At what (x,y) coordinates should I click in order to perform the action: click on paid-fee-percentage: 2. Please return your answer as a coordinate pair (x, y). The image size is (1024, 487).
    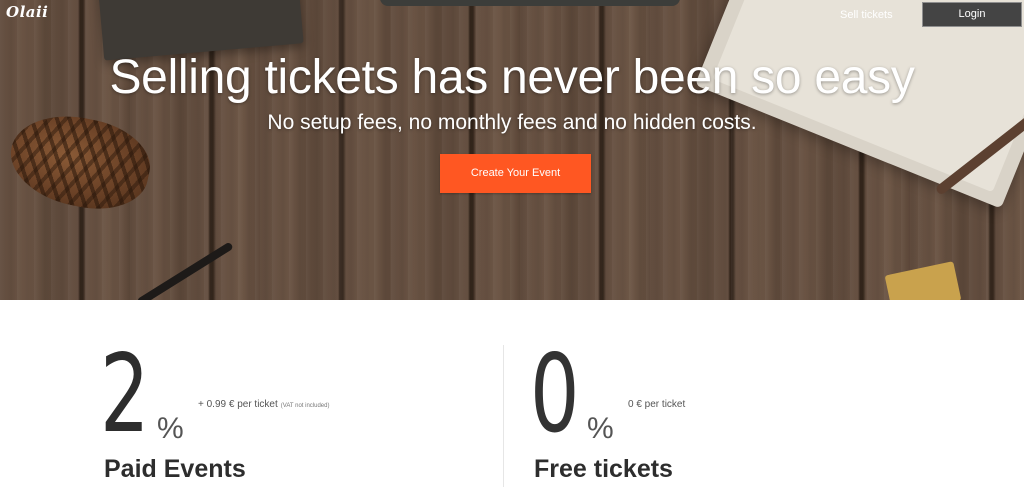
    Looking at the image, I should click on (124, 394).